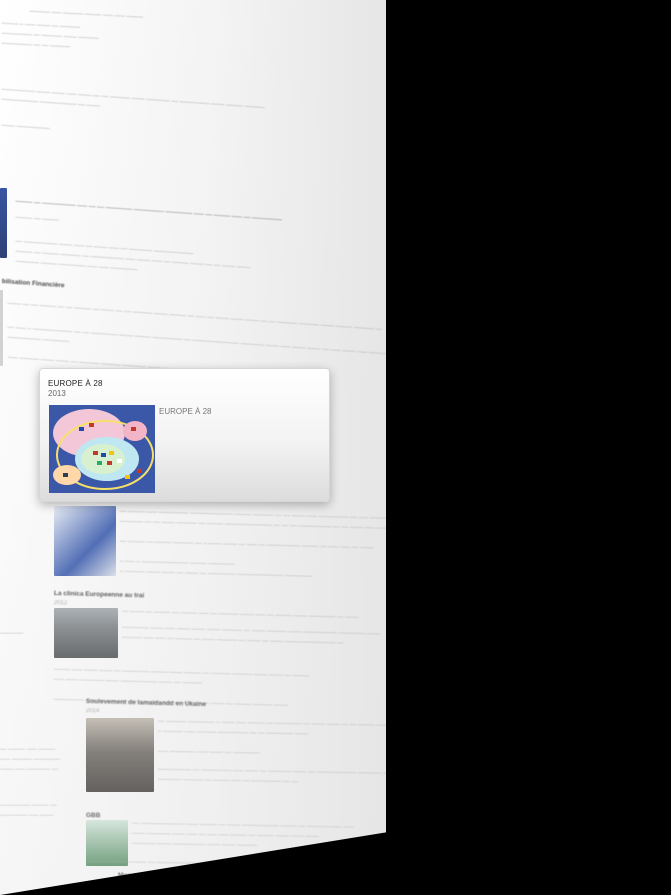 Image resolution: width=671 pixels, height=895 pixels. I want to click on body-text-line: _______, so click(12, 631).